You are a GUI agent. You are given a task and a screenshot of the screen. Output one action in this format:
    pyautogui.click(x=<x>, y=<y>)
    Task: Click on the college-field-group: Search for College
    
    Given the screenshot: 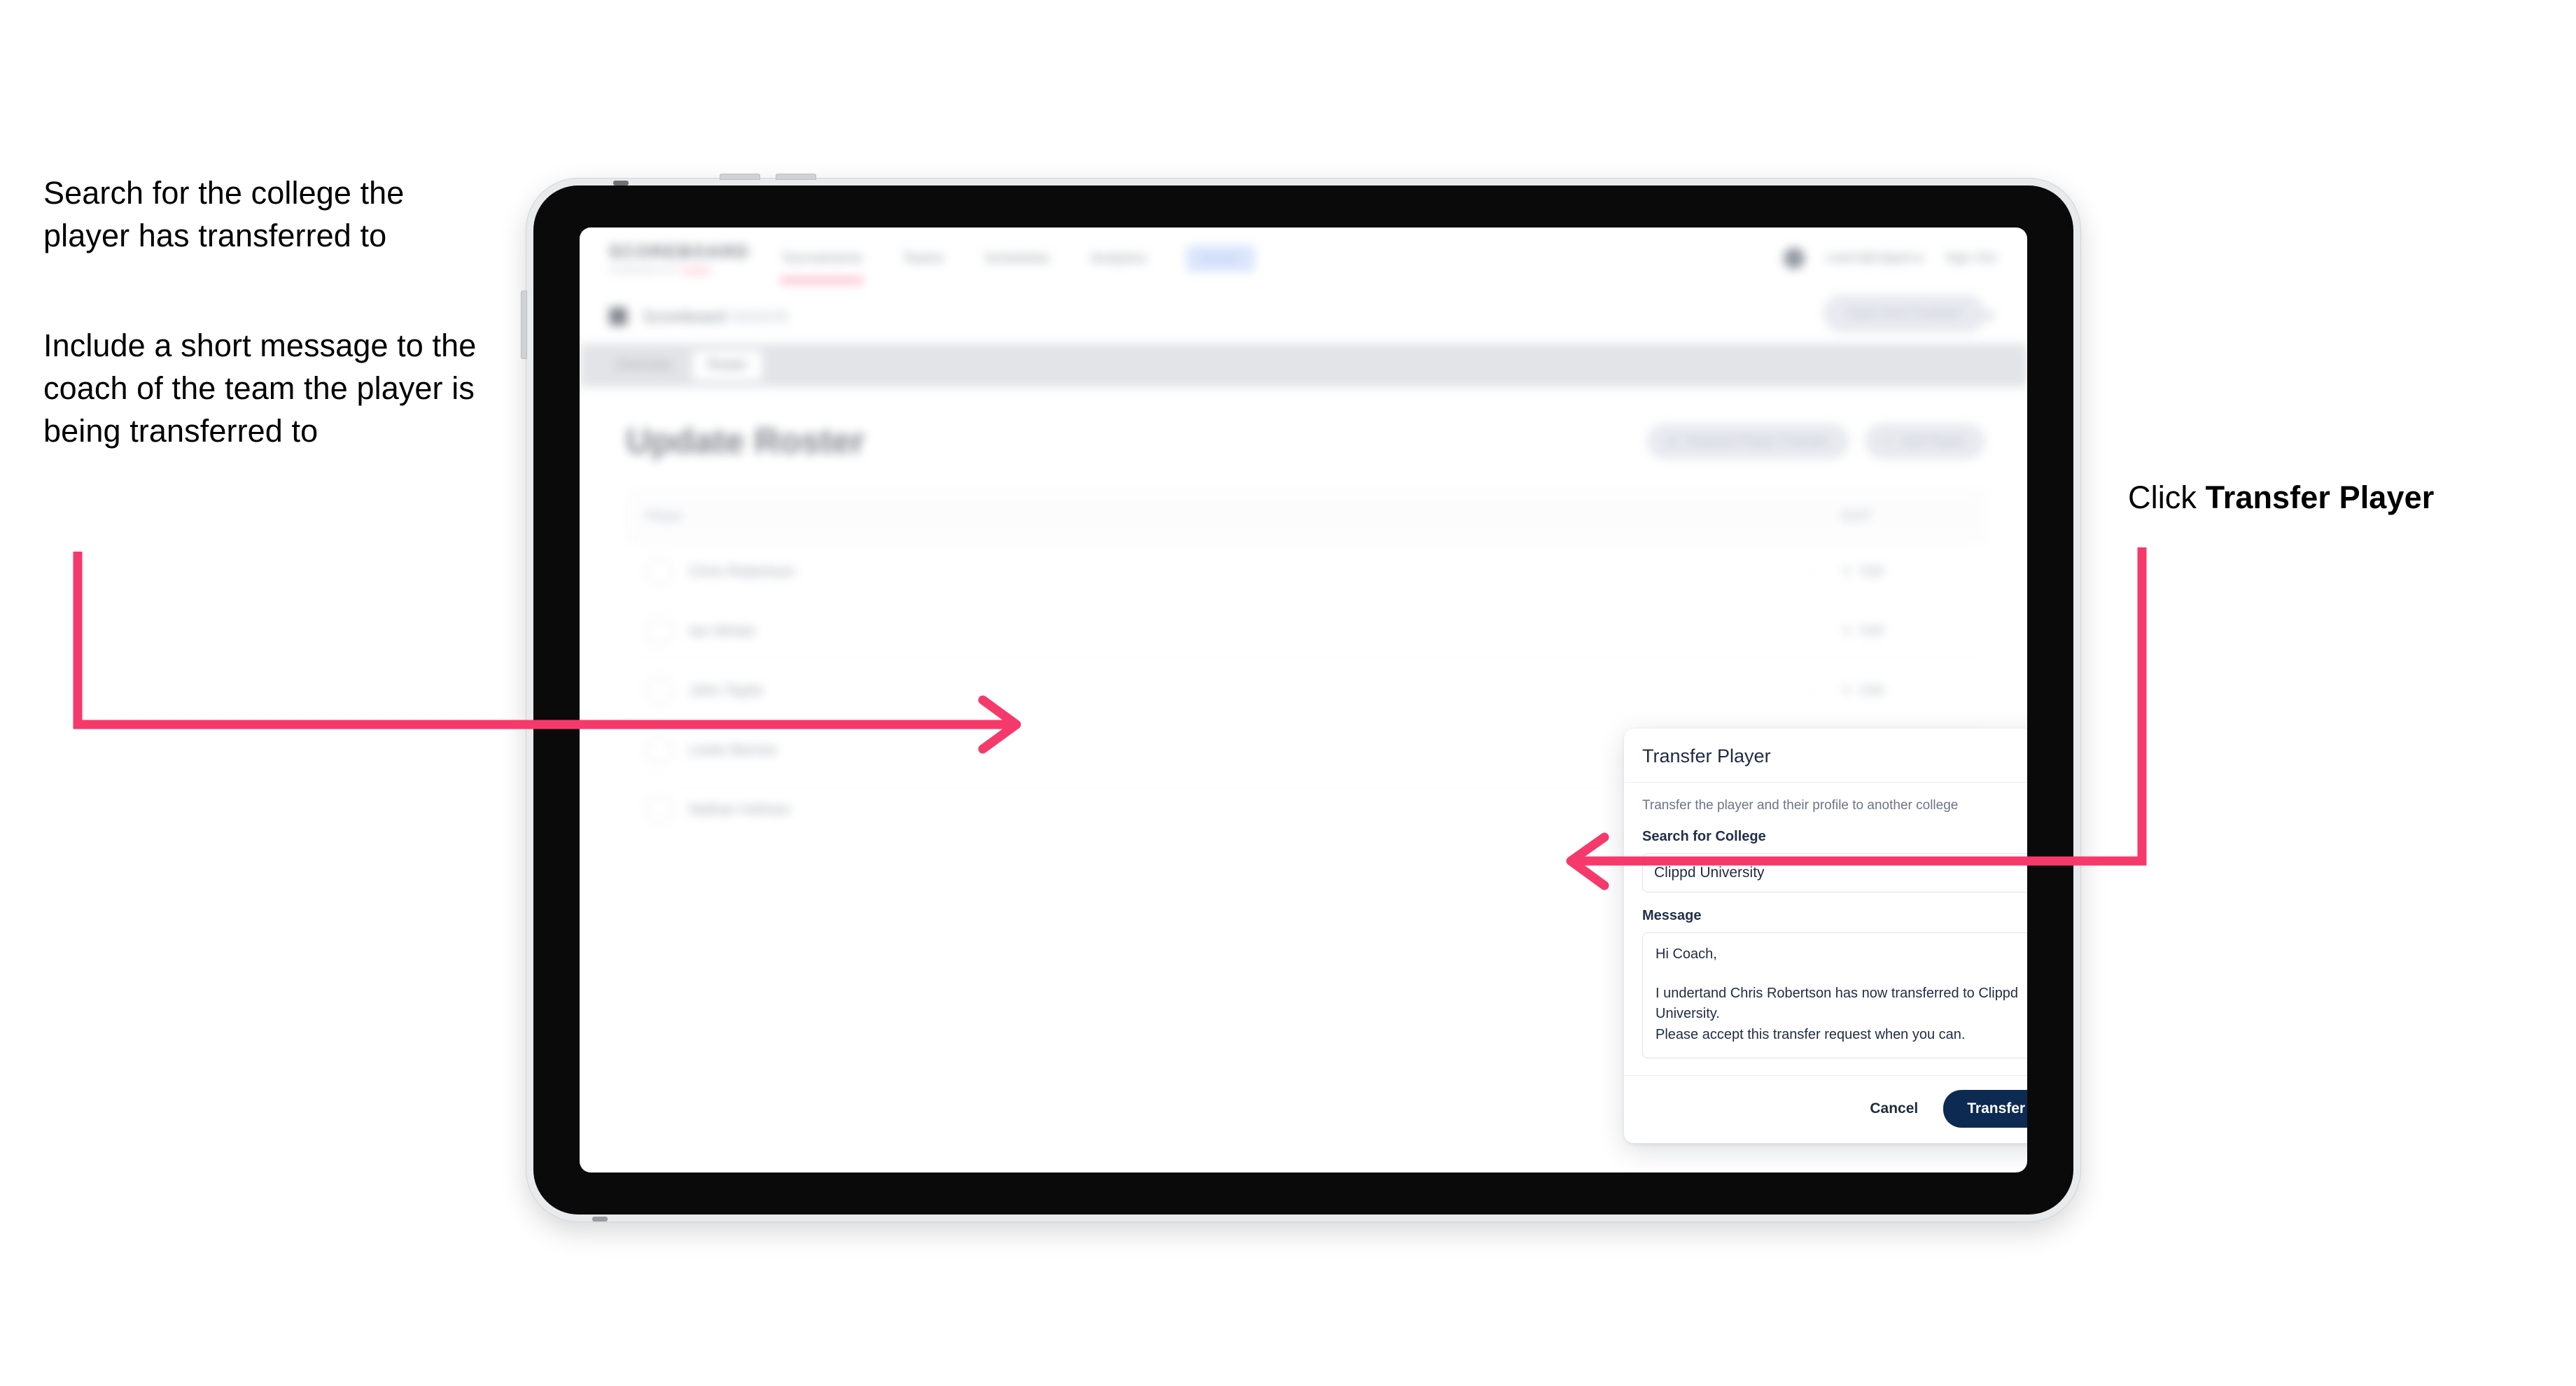 What is the action you would take?
    pyautogui.click(x=1834, y=860)
    